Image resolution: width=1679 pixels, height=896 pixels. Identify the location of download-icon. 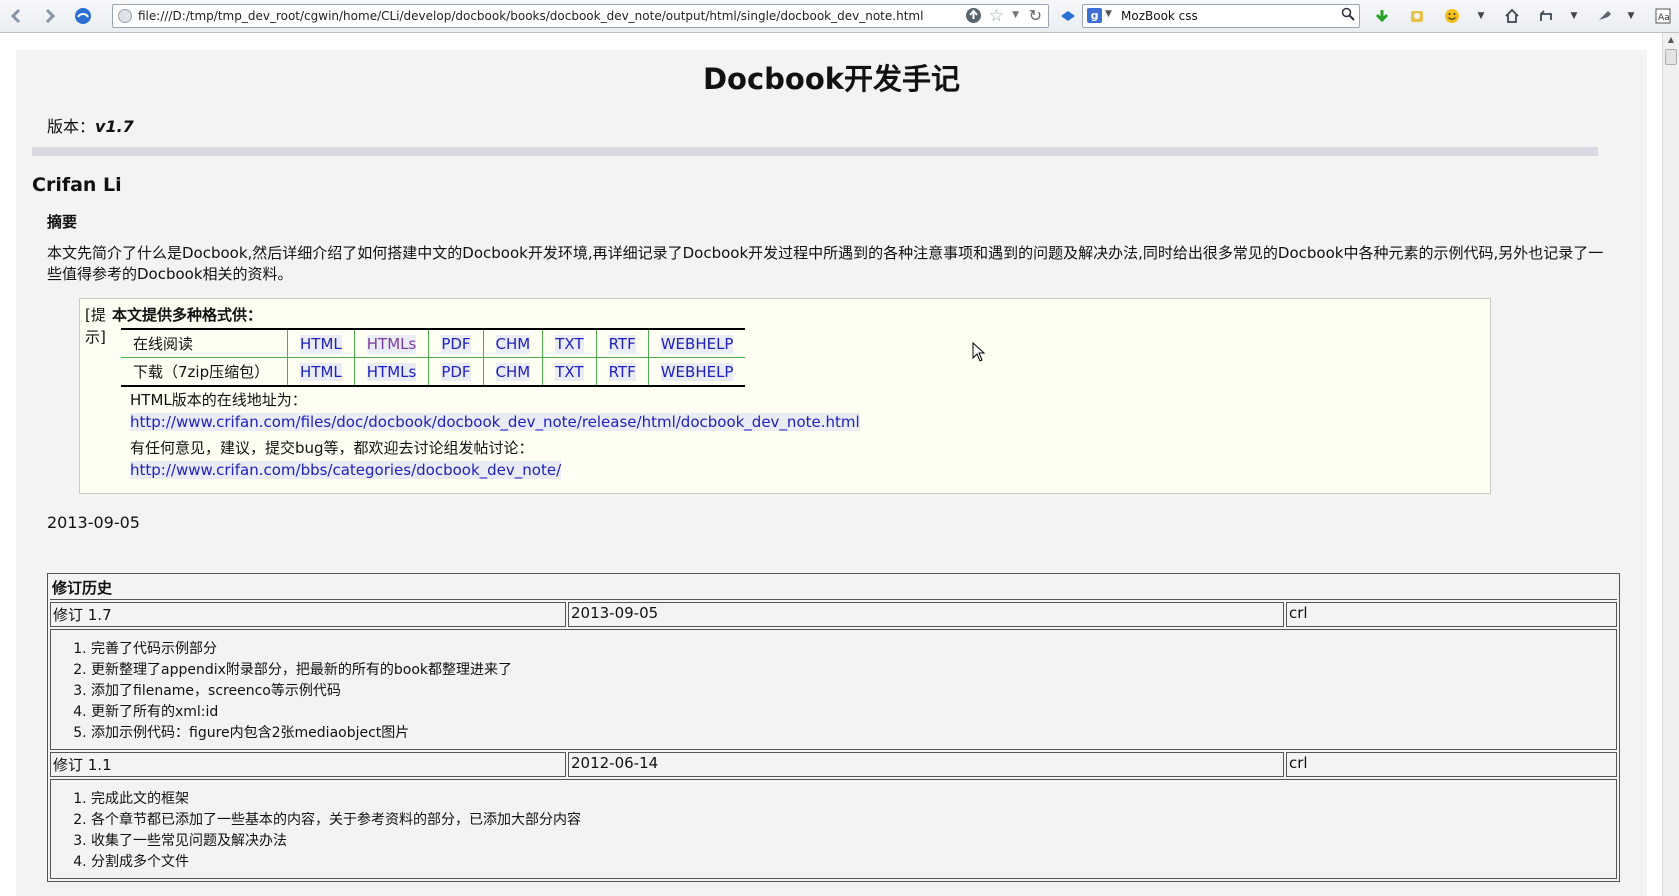
(1382, 16).